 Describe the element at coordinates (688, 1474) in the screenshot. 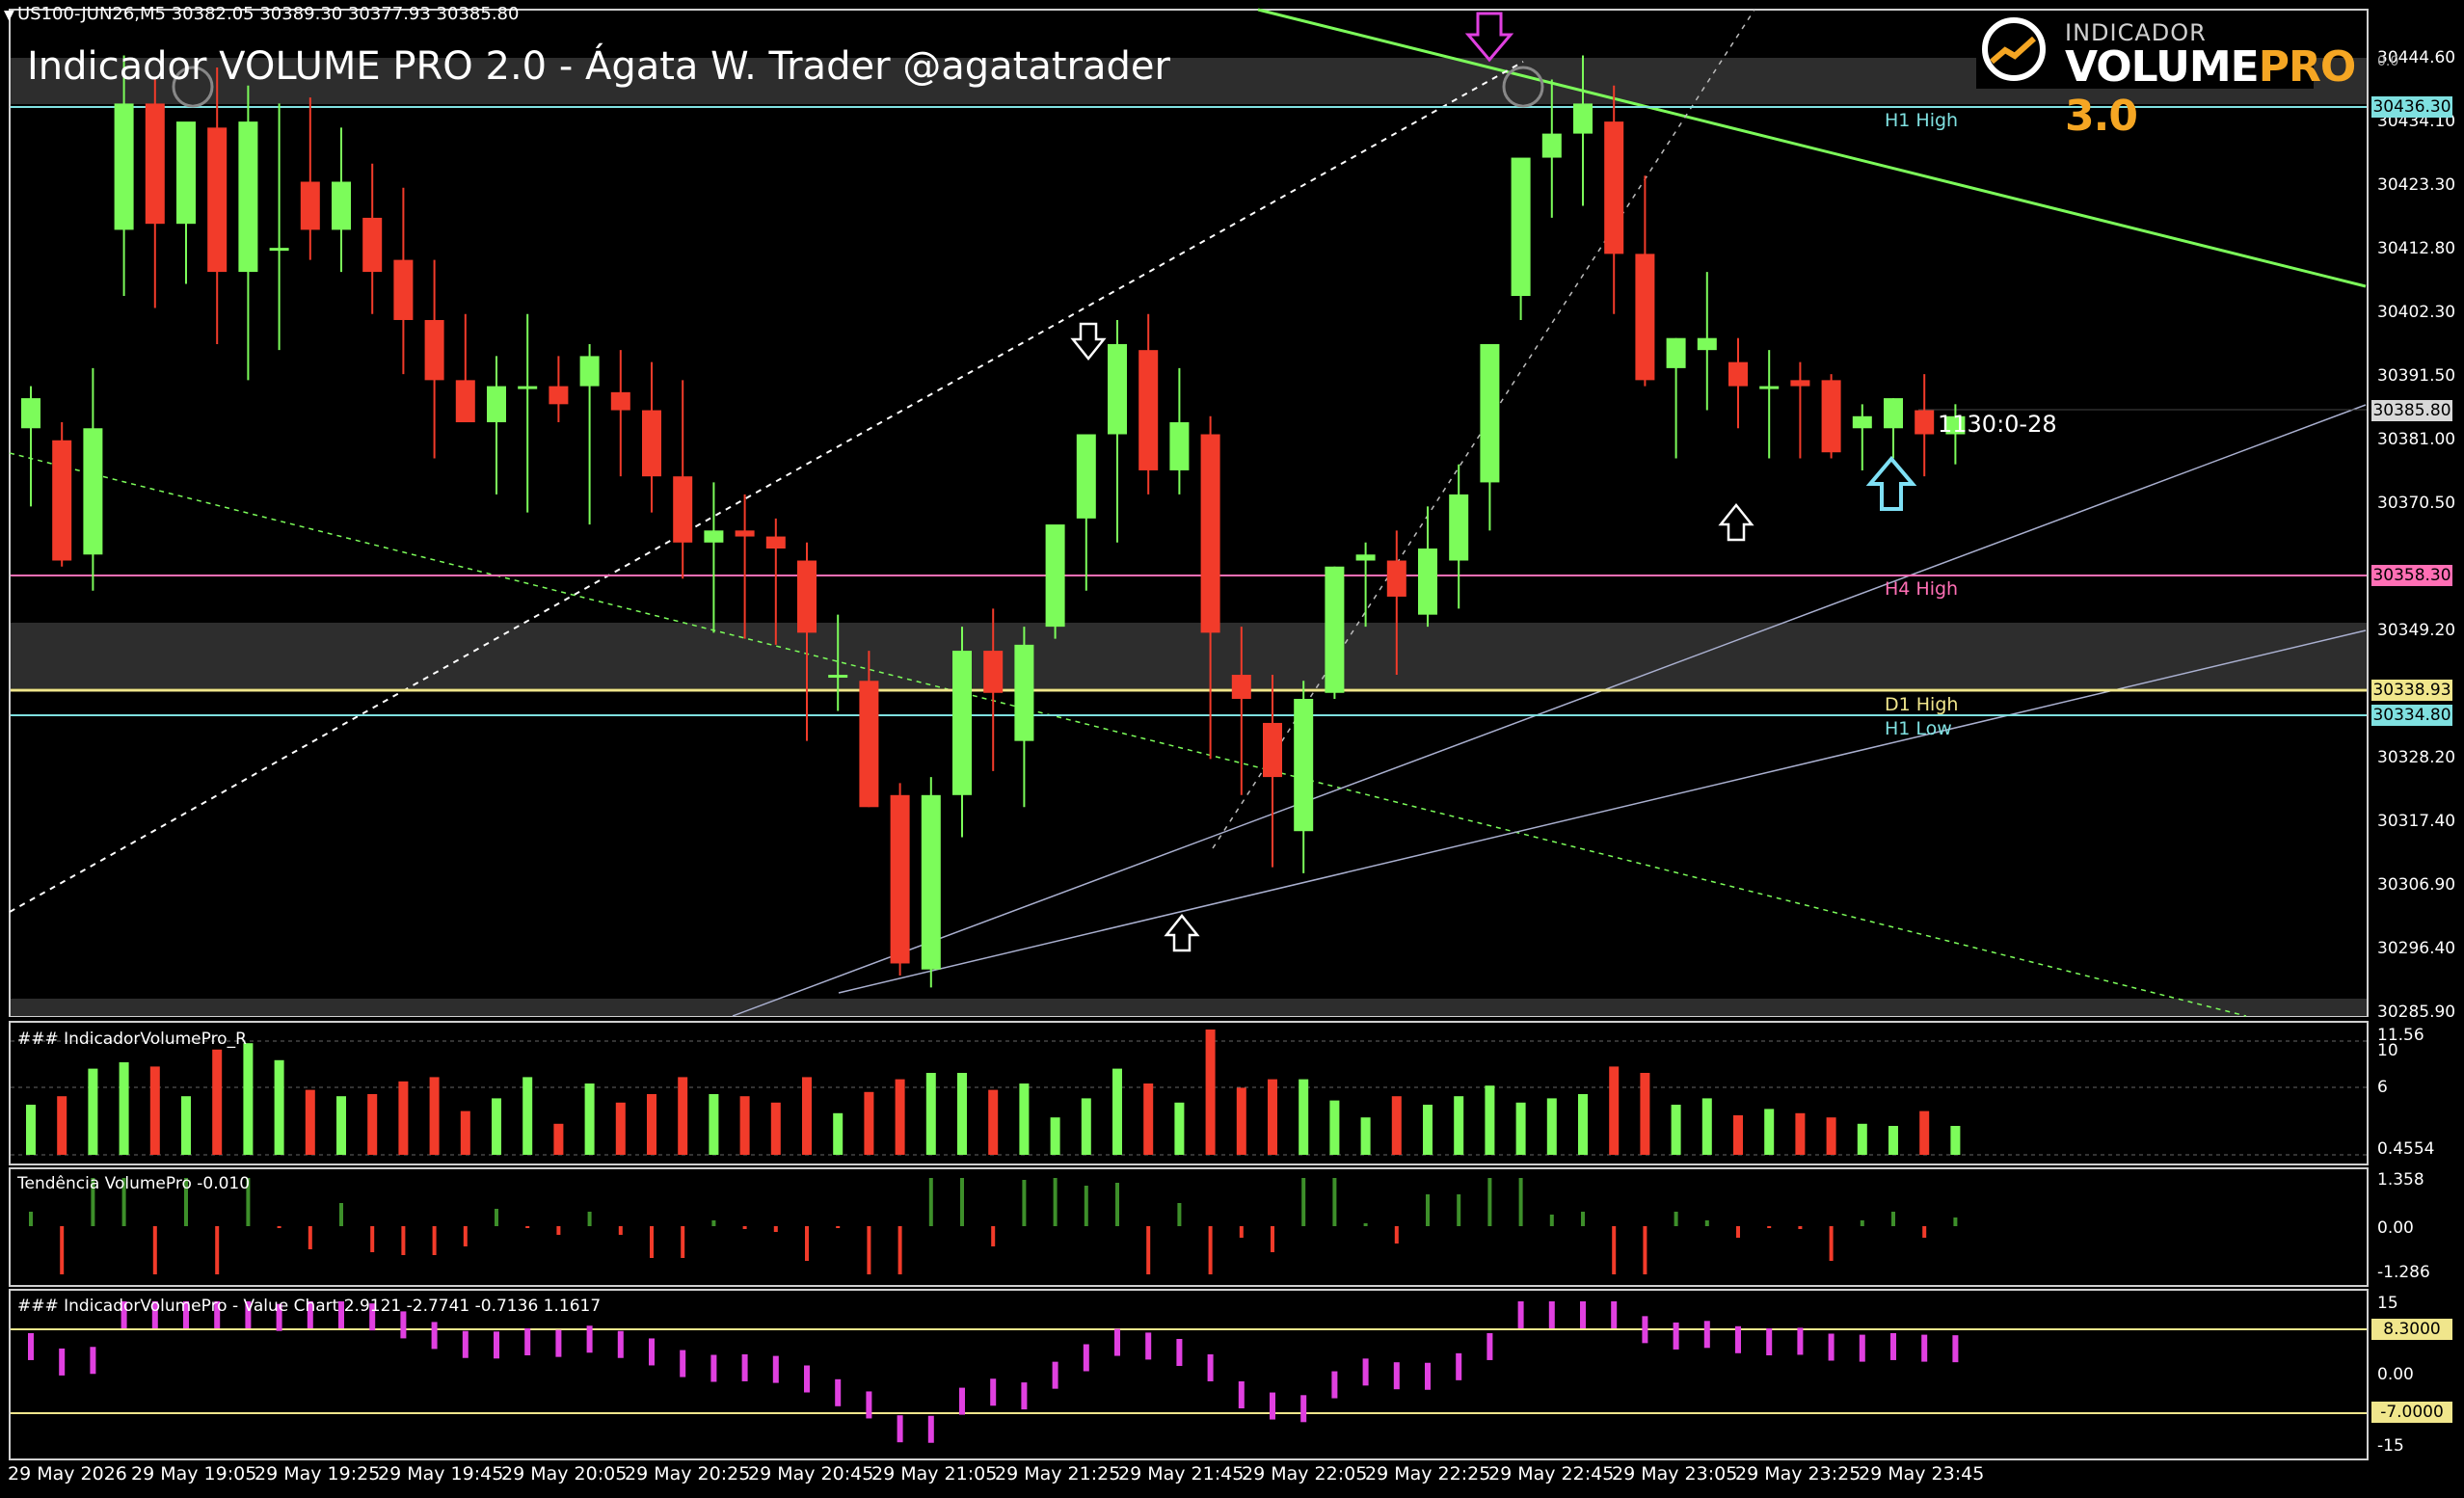

I see `time-axis-label: 29 May 20:25` at that location.